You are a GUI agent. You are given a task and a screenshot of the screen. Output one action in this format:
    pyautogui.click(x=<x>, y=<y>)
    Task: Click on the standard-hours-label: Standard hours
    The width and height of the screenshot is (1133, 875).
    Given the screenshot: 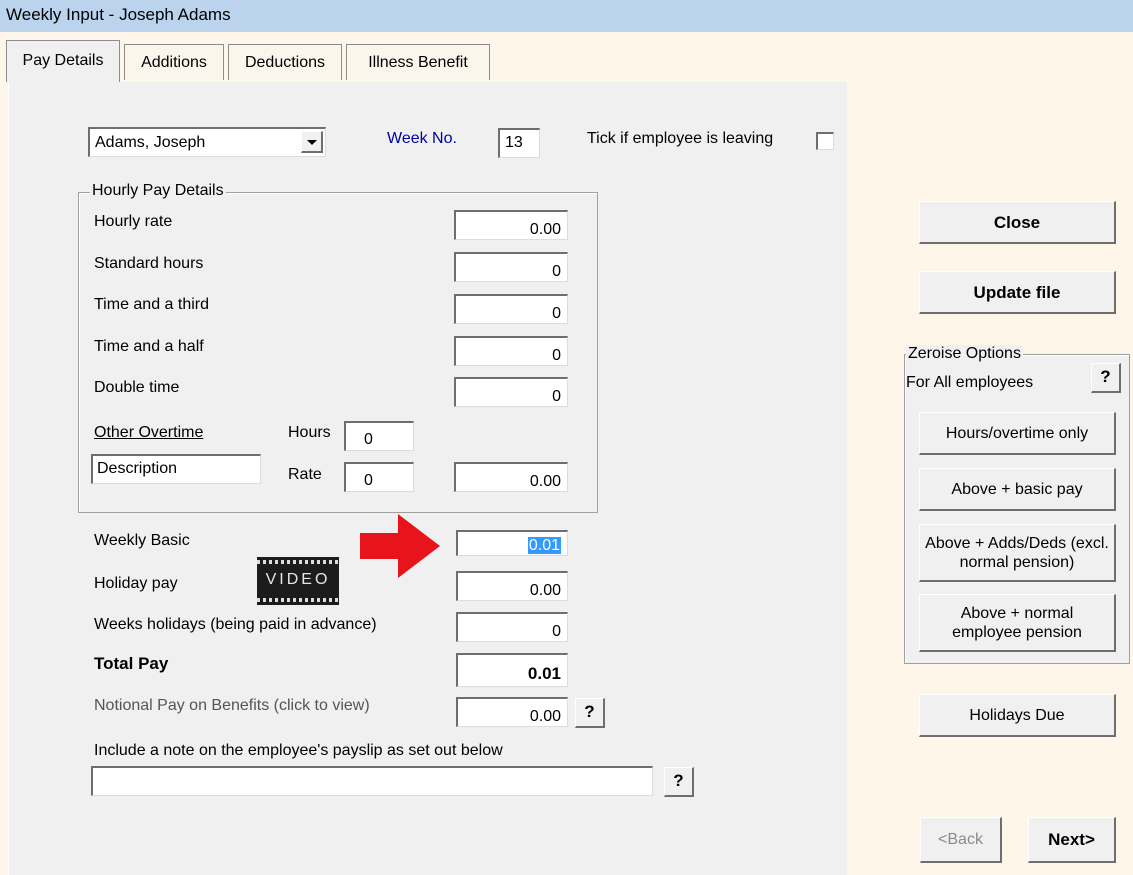 What is the action you would take?
    pyautogui.click(x=149, y=263)
    